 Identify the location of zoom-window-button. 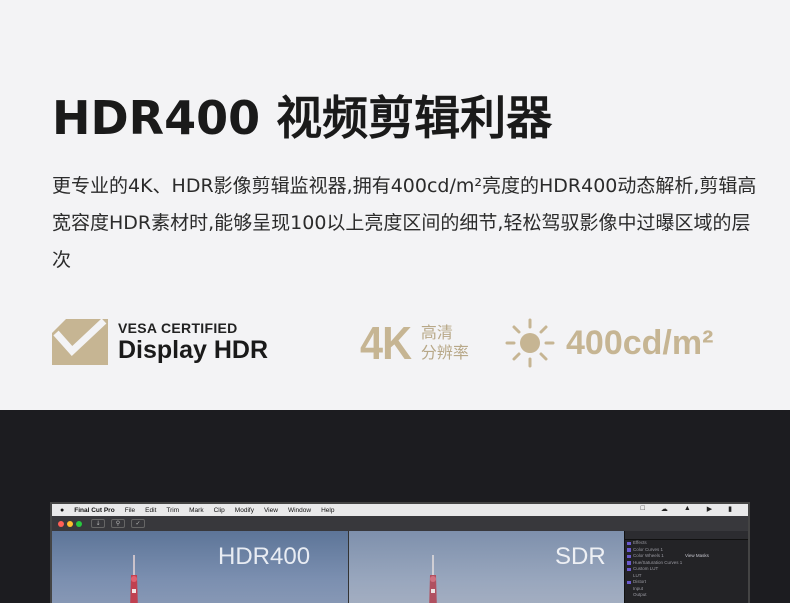
(79, 523).